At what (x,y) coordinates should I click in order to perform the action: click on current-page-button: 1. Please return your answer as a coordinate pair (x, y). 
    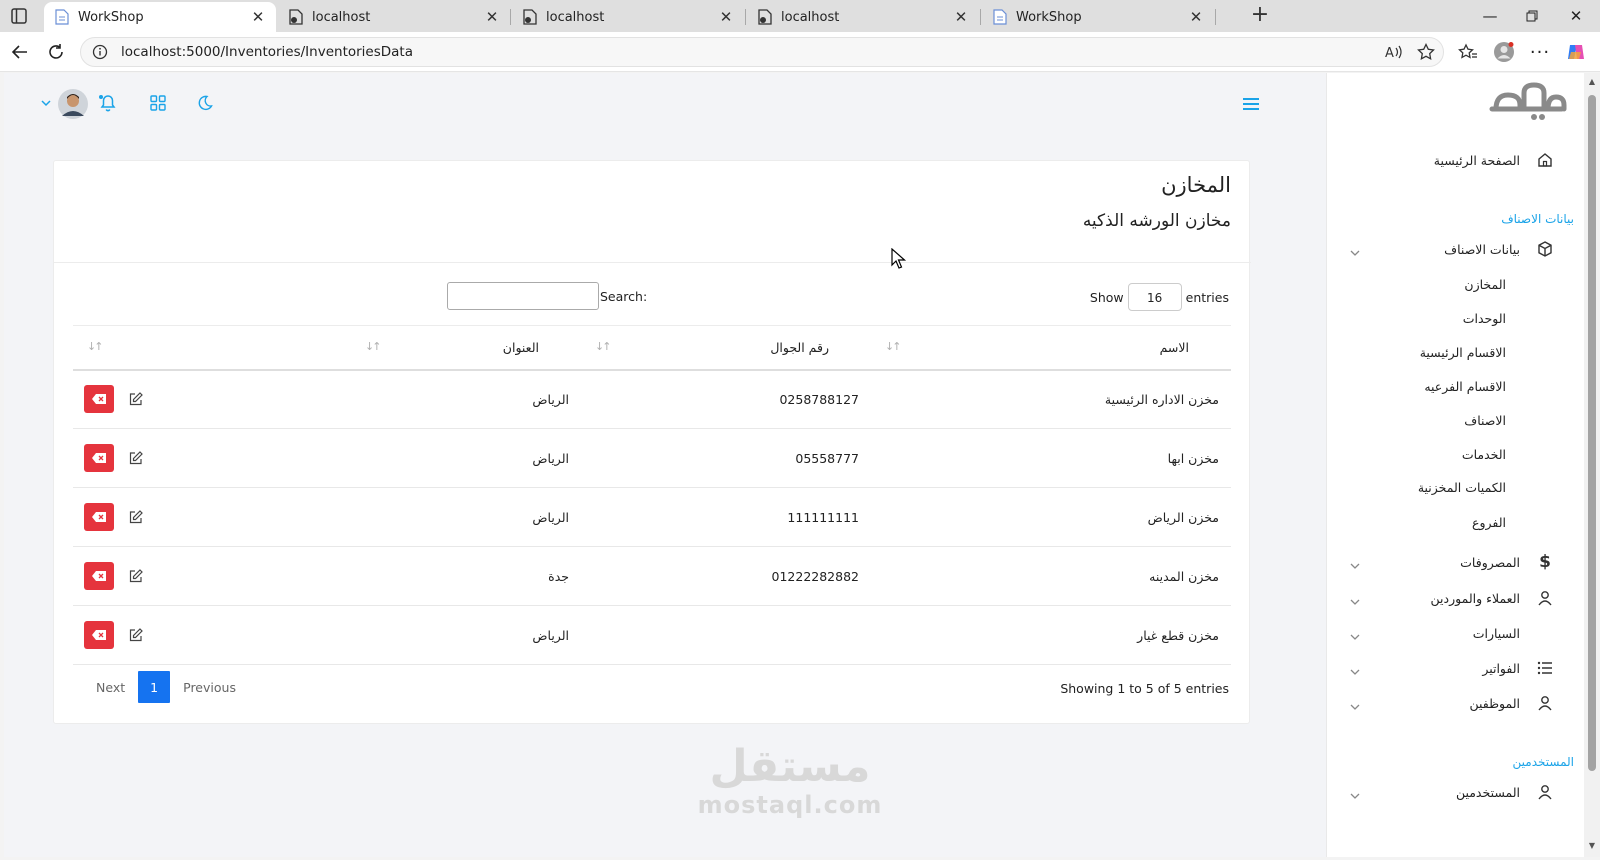
    Looking at the image, I should click on (154, 687).